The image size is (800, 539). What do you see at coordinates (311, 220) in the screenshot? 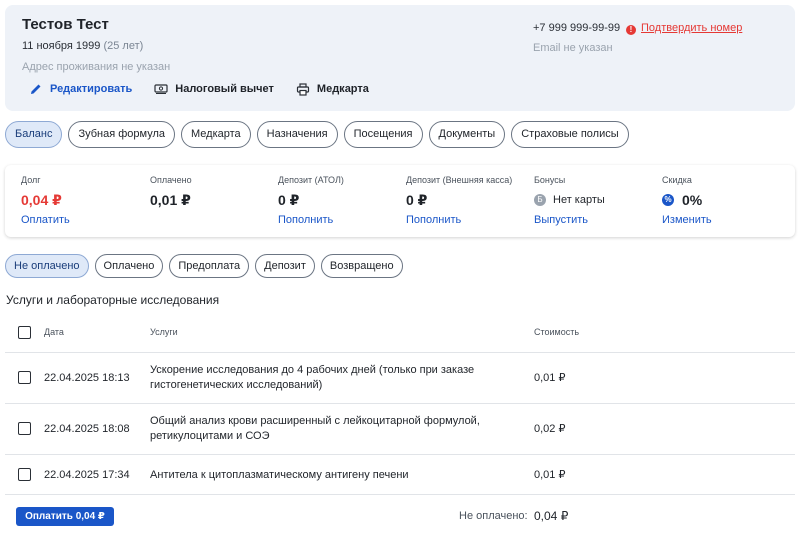
I see `deposit-atol-topup-link: Пополнить` at bounding box center [311, 220].